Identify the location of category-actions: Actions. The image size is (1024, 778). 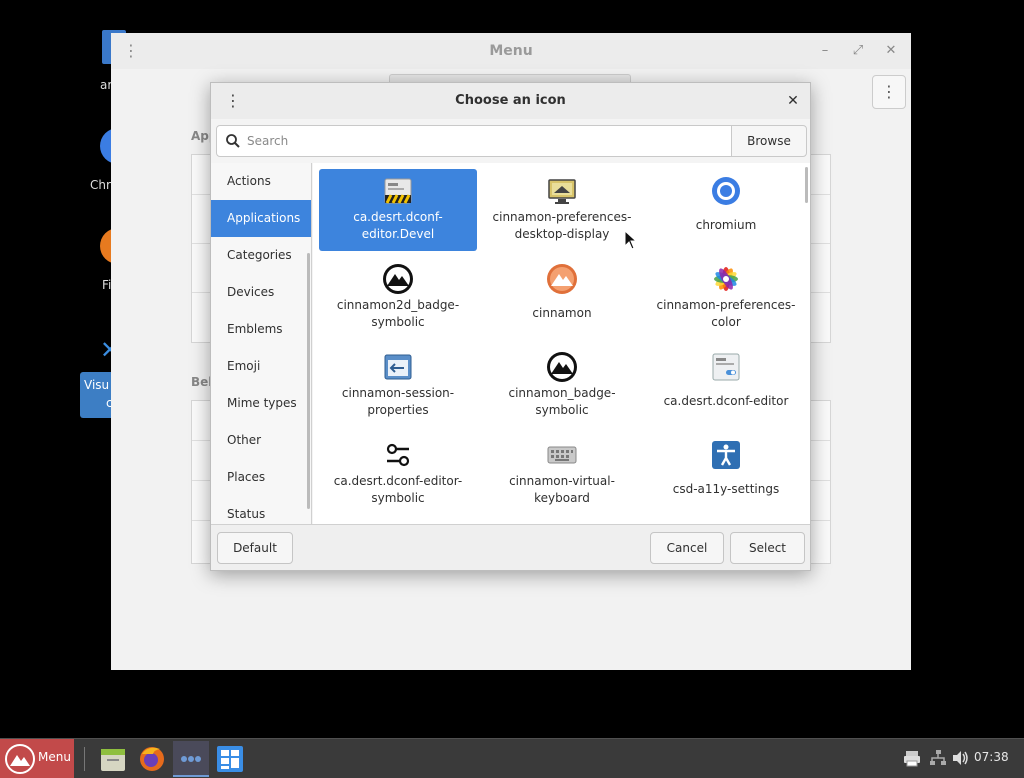
(261, 181).